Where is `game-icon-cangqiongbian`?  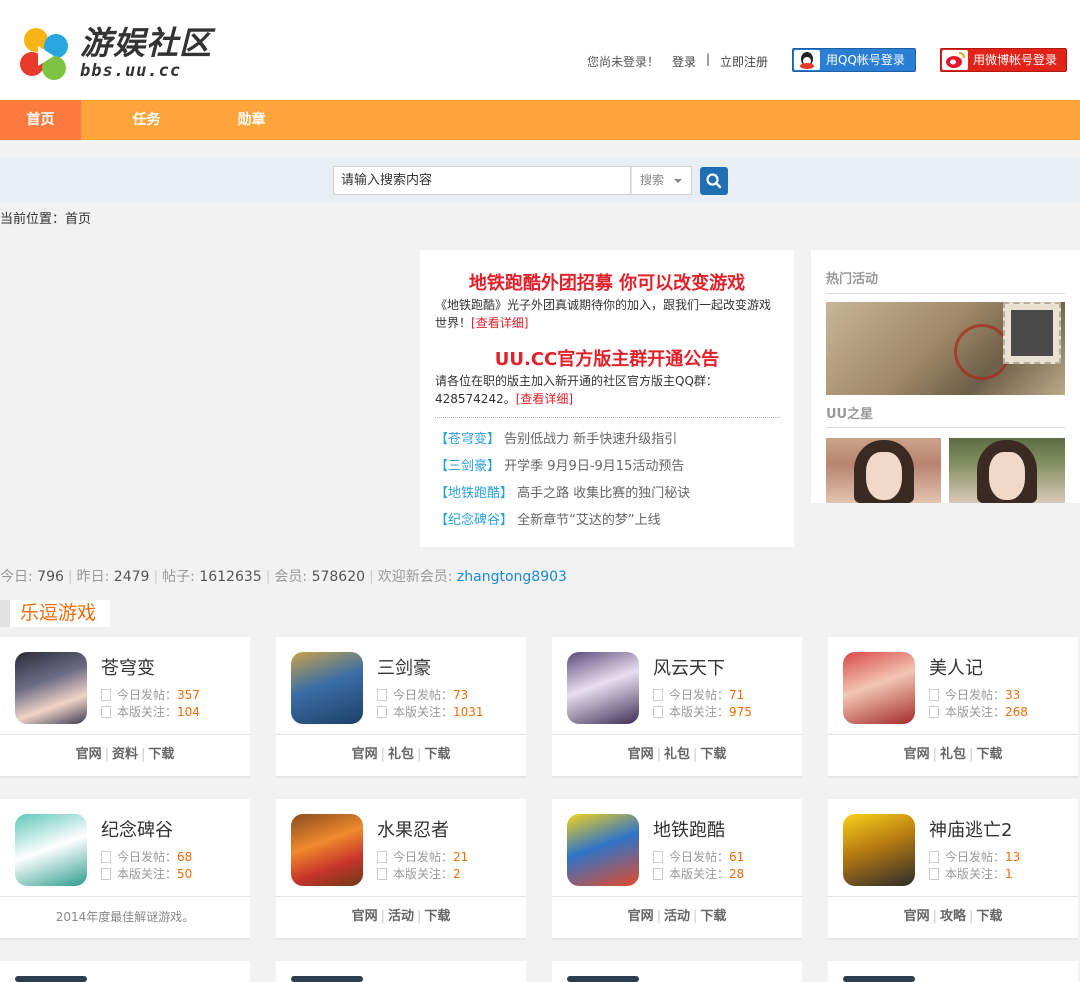 game-icon-cangqiongbian is located at coordinates (51, 688).